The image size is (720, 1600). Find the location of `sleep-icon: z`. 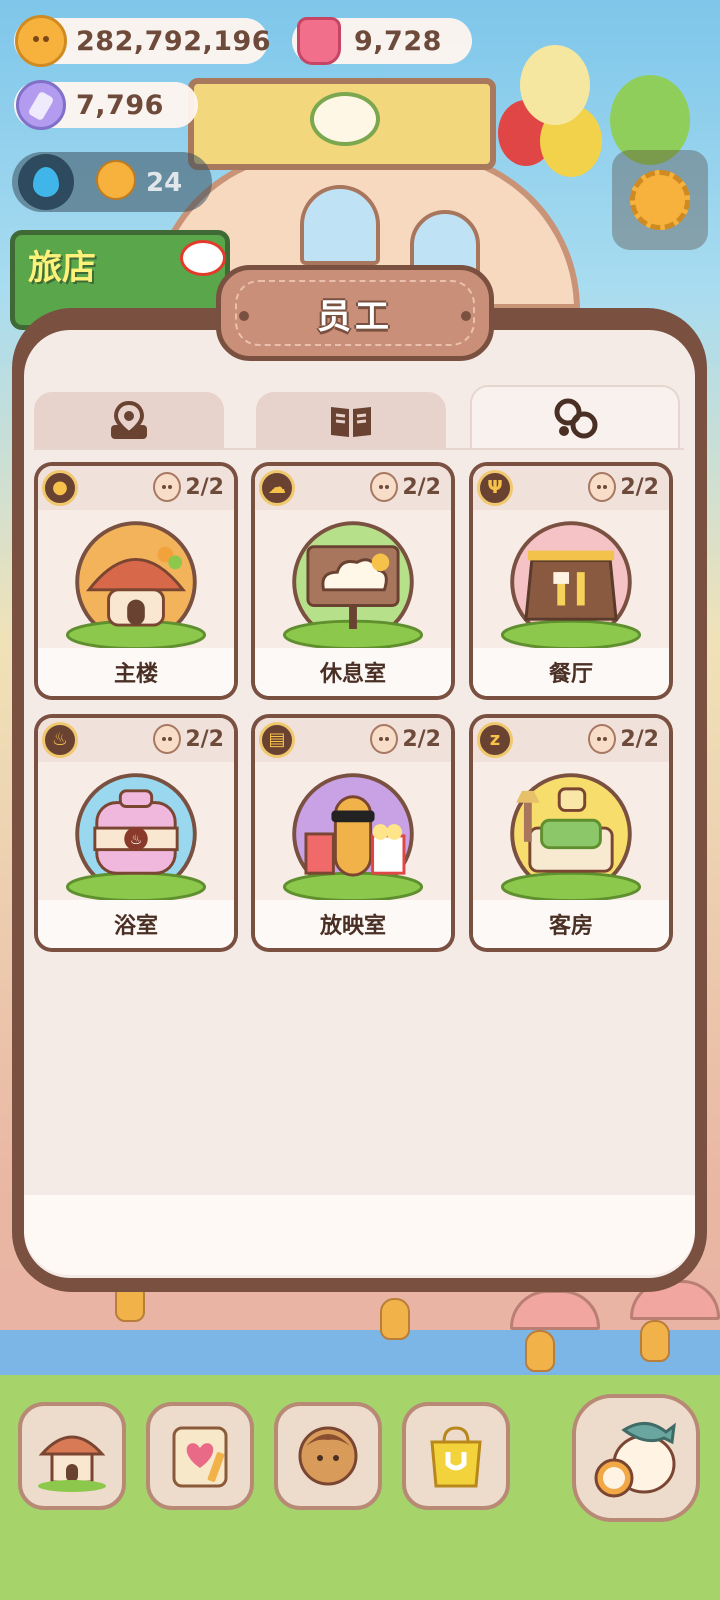

sleep-icon: z is located at coordinates (495, 740).